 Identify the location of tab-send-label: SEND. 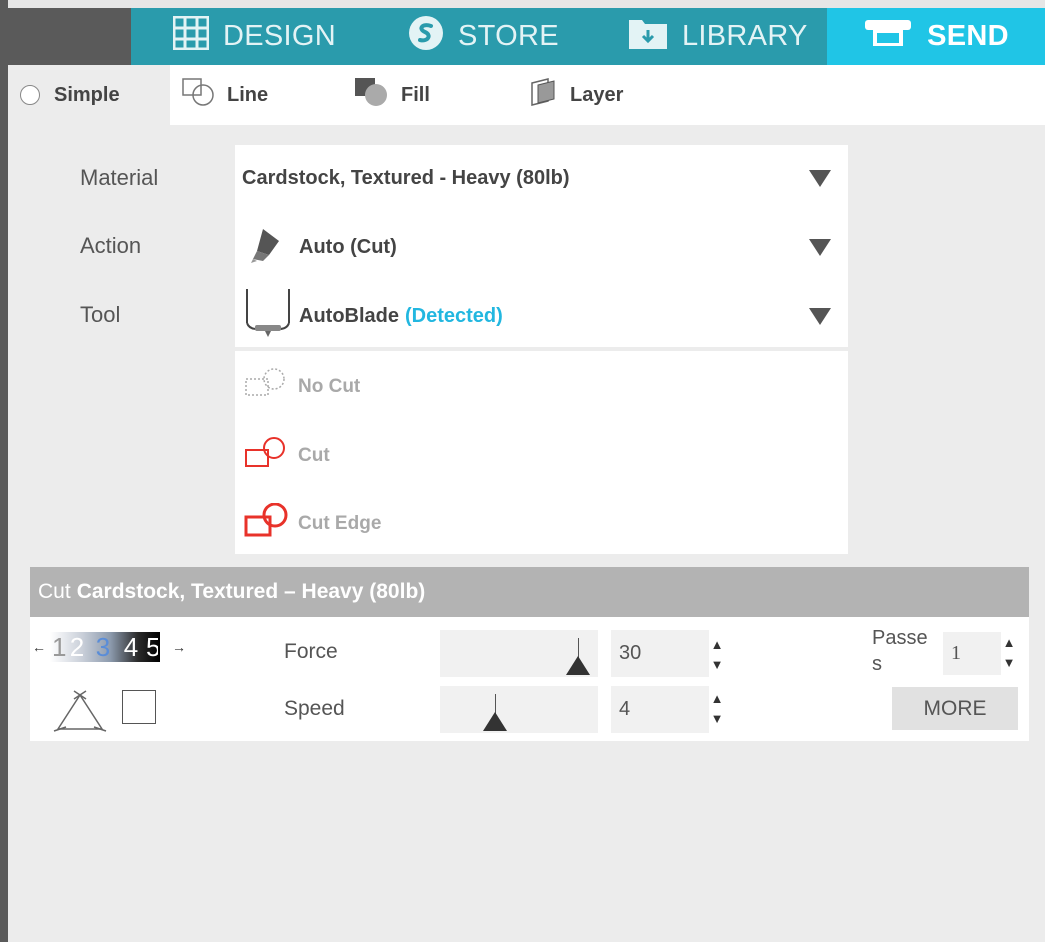
(968, 36).